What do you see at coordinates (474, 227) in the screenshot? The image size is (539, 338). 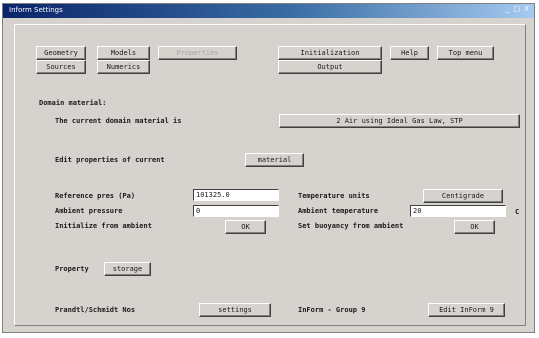 I see `buoyancy-ok-button: OK` at bounding box center [474, 227].